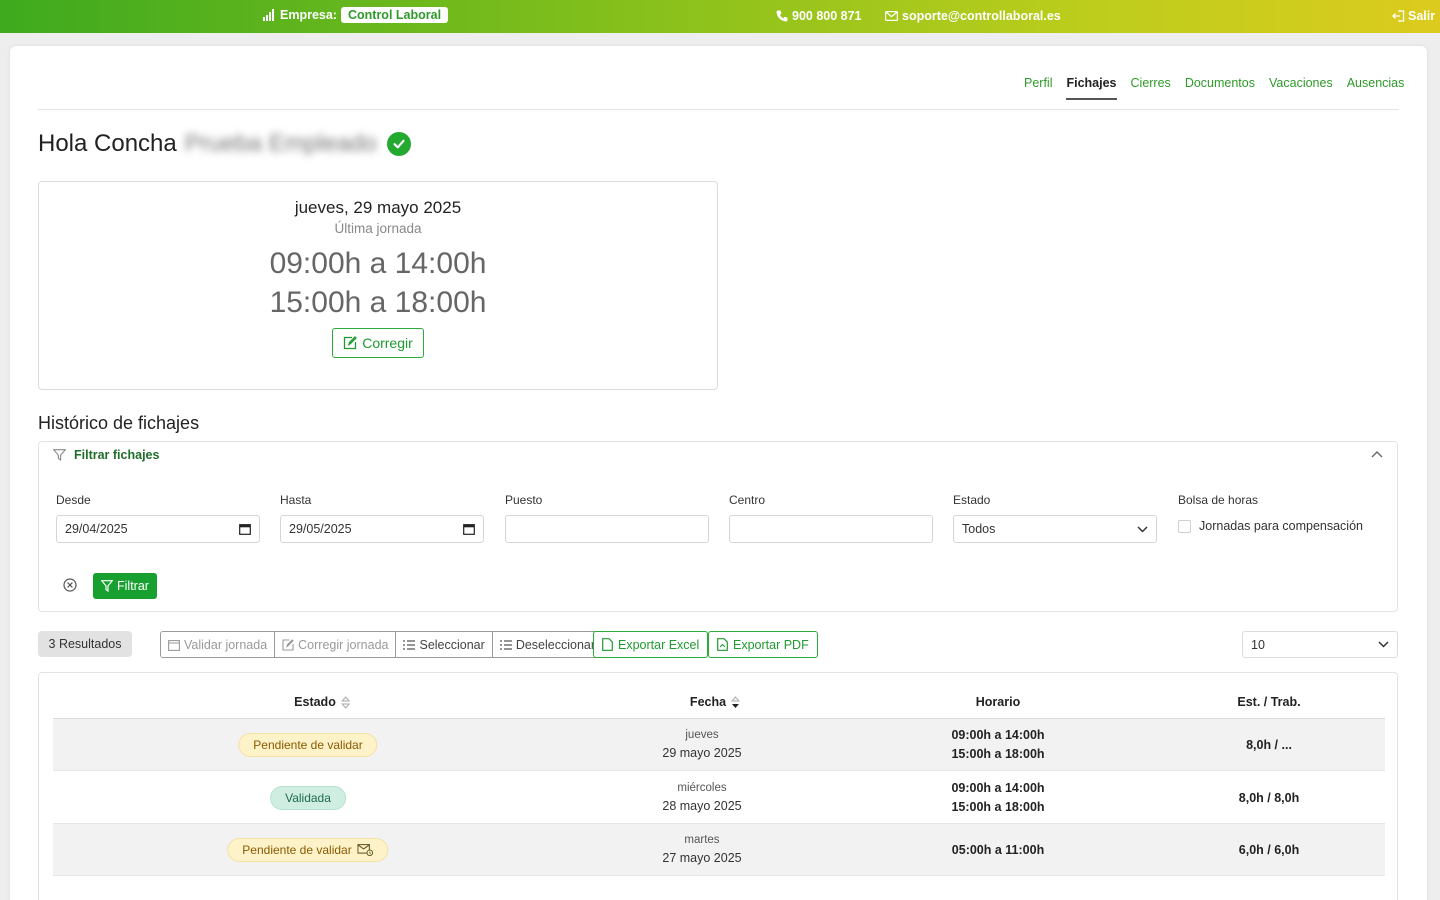 This screenshot has width=1440, height=900. Describe the element at coordinates (106, 455) in the screenshot. I see `filter-panel-header: Filtrar fichajes` at that location.